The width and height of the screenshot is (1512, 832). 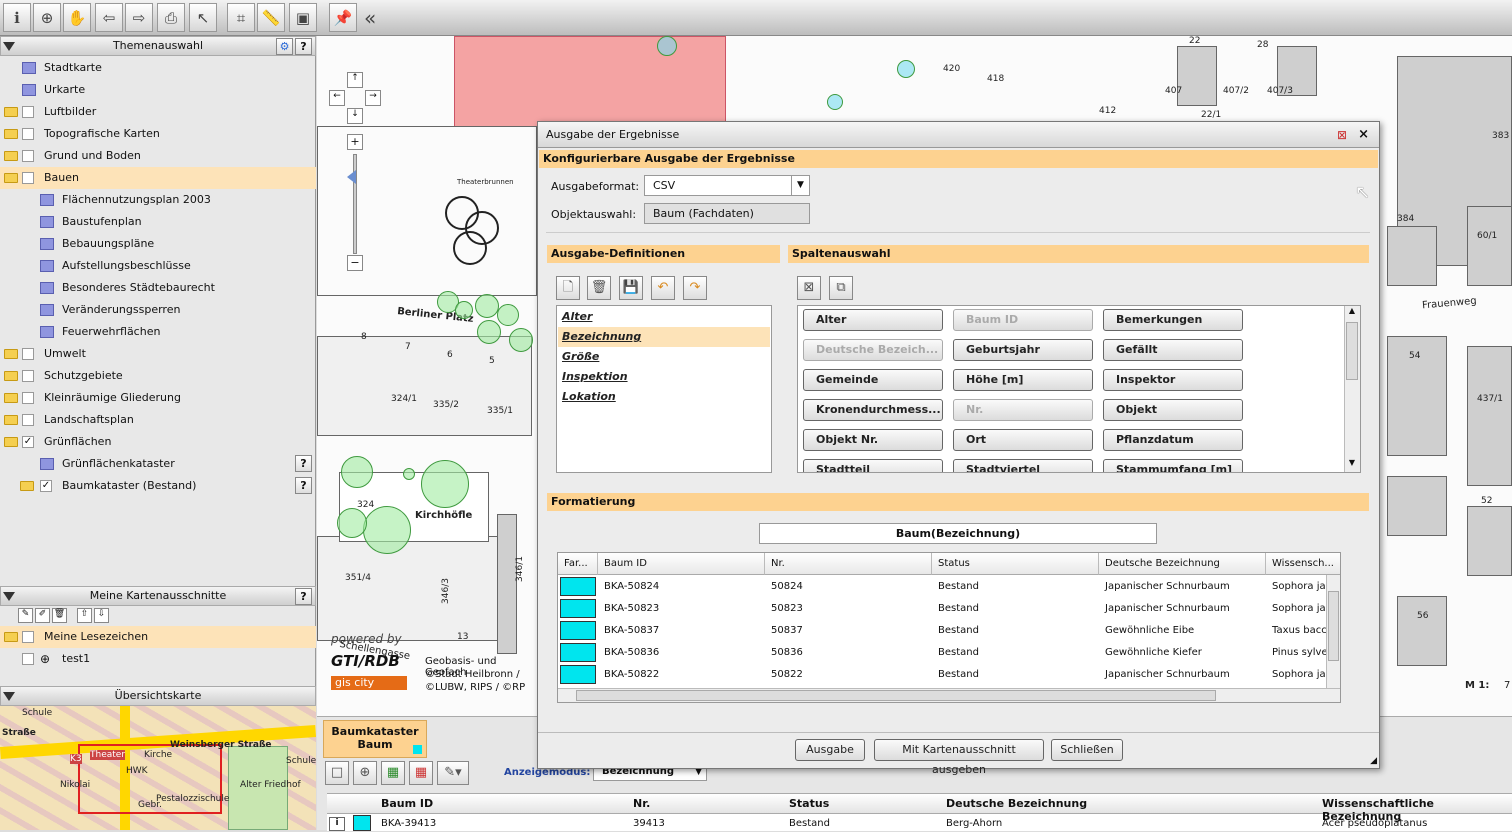 I want to click on theme-item: Bebauungspläne, so click(x=158, y=244).